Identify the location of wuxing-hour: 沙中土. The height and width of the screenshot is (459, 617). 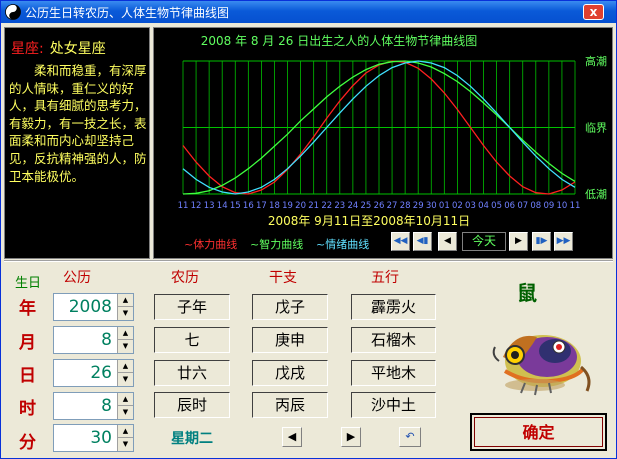
(393, 405).